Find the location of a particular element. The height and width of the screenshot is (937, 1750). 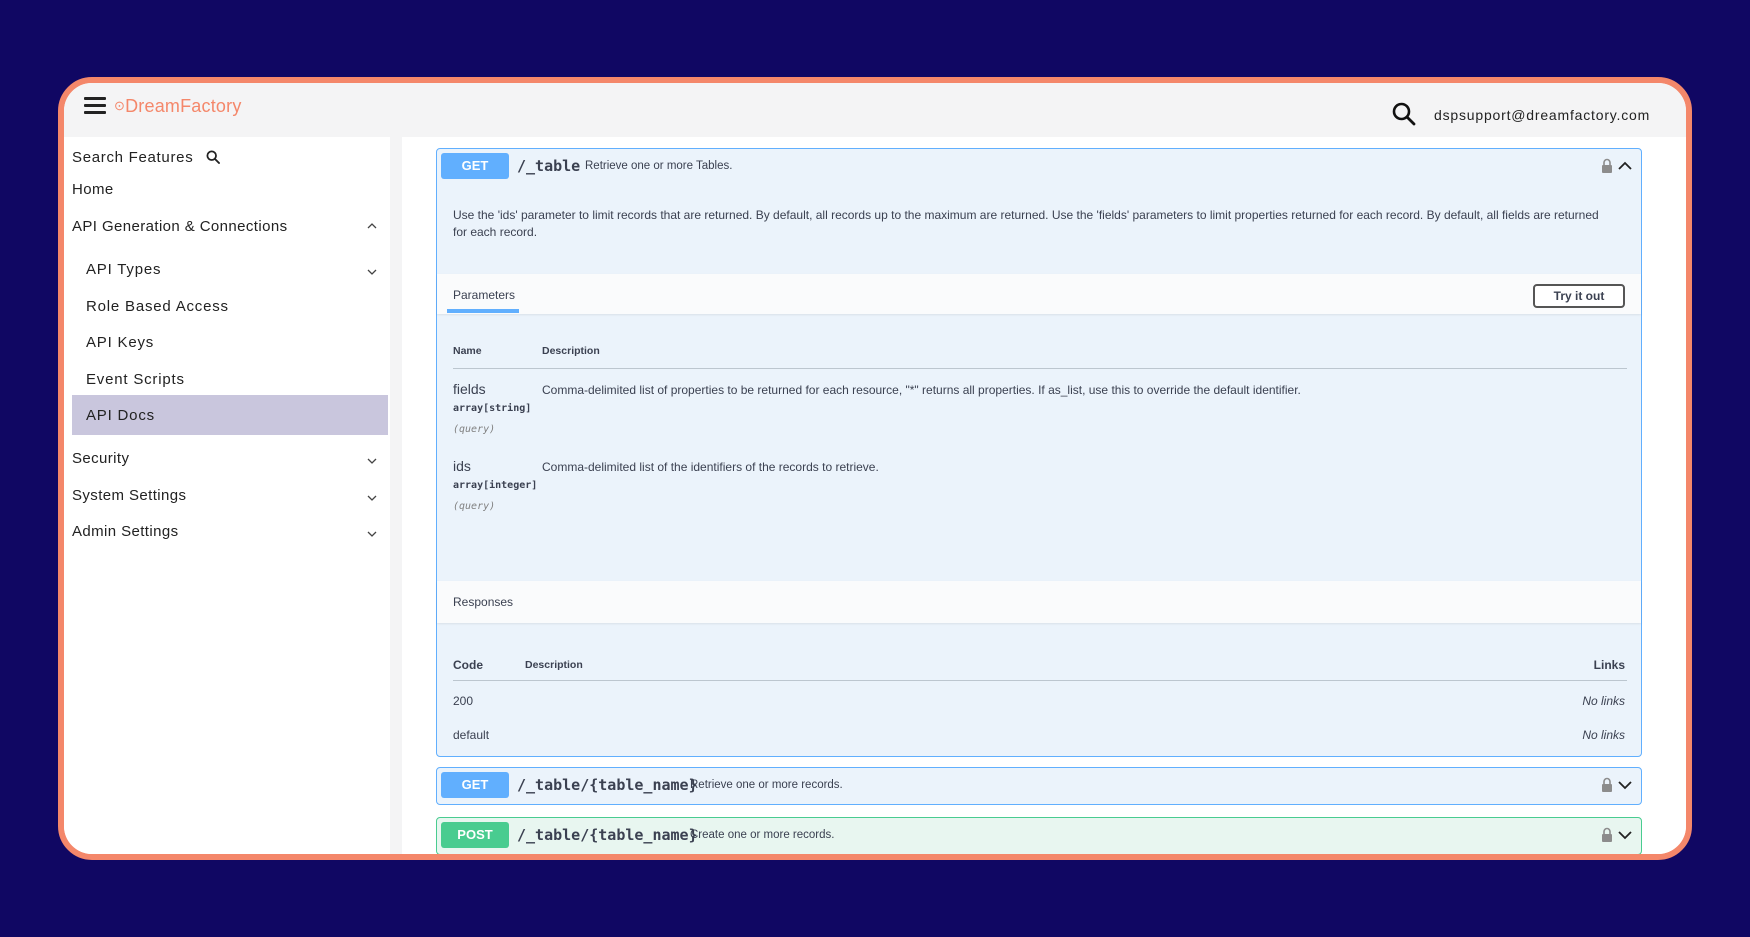

response-header-links: Links is located at coordinates (1609, 665).